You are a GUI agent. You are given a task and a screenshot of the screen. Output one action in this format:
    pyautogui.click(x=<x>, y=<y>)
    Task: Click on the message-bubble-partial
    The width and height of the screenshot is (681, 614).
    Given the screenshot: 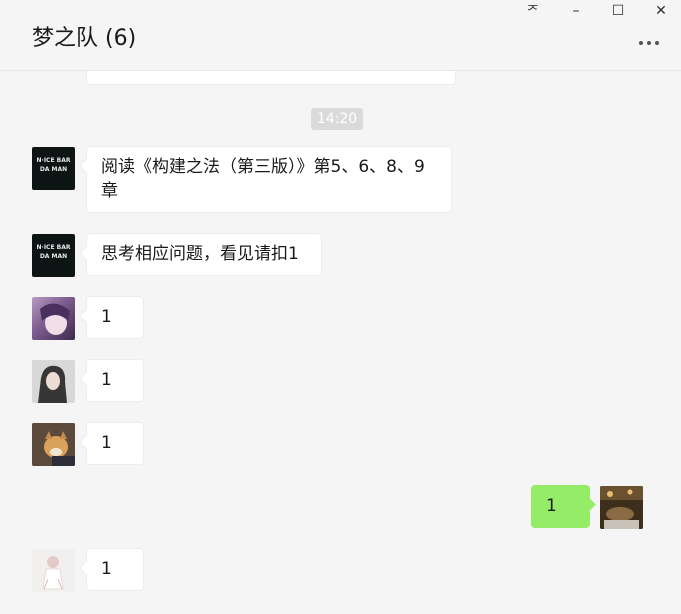 What is the action you would take?
    pyautogui.click(x=271, y=78)
    